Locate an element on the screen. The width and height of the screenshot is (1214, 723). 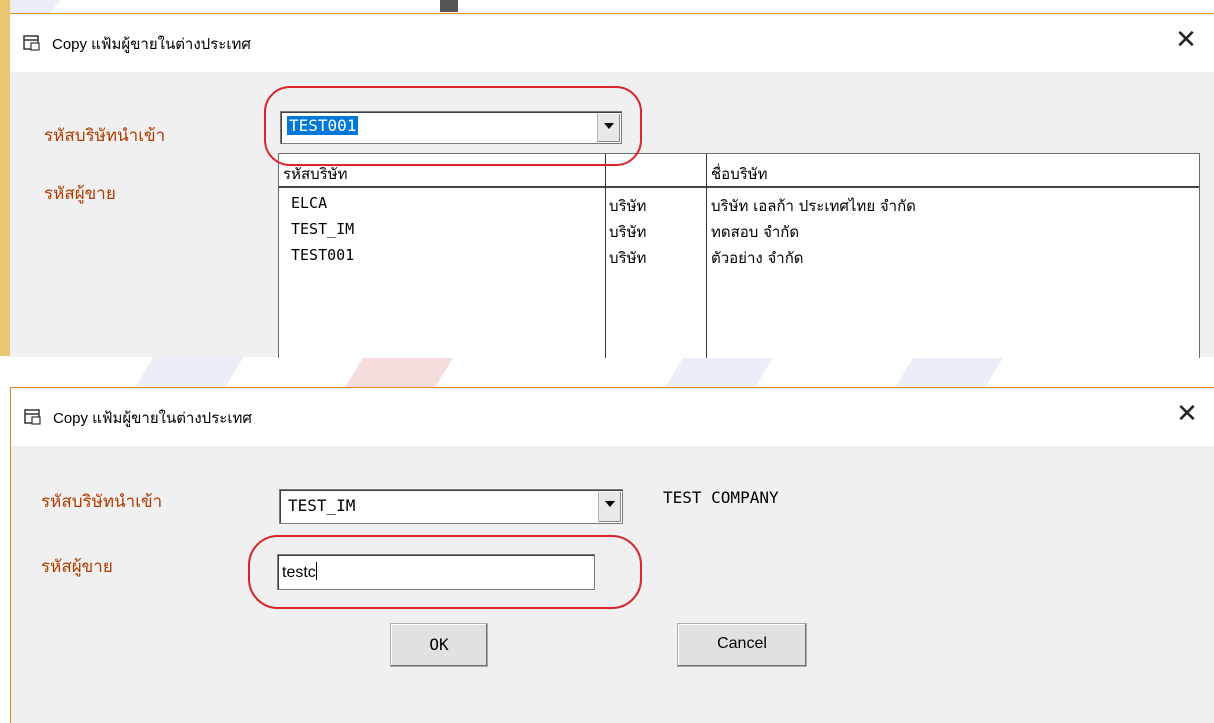
row-name: ทดสอบ จำกัด is located at coordinates (755, 232).